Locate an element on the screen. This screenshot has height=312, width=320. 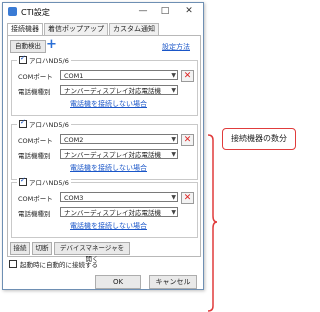
com-port-value: COM3 is located at coordinates (74, 198).